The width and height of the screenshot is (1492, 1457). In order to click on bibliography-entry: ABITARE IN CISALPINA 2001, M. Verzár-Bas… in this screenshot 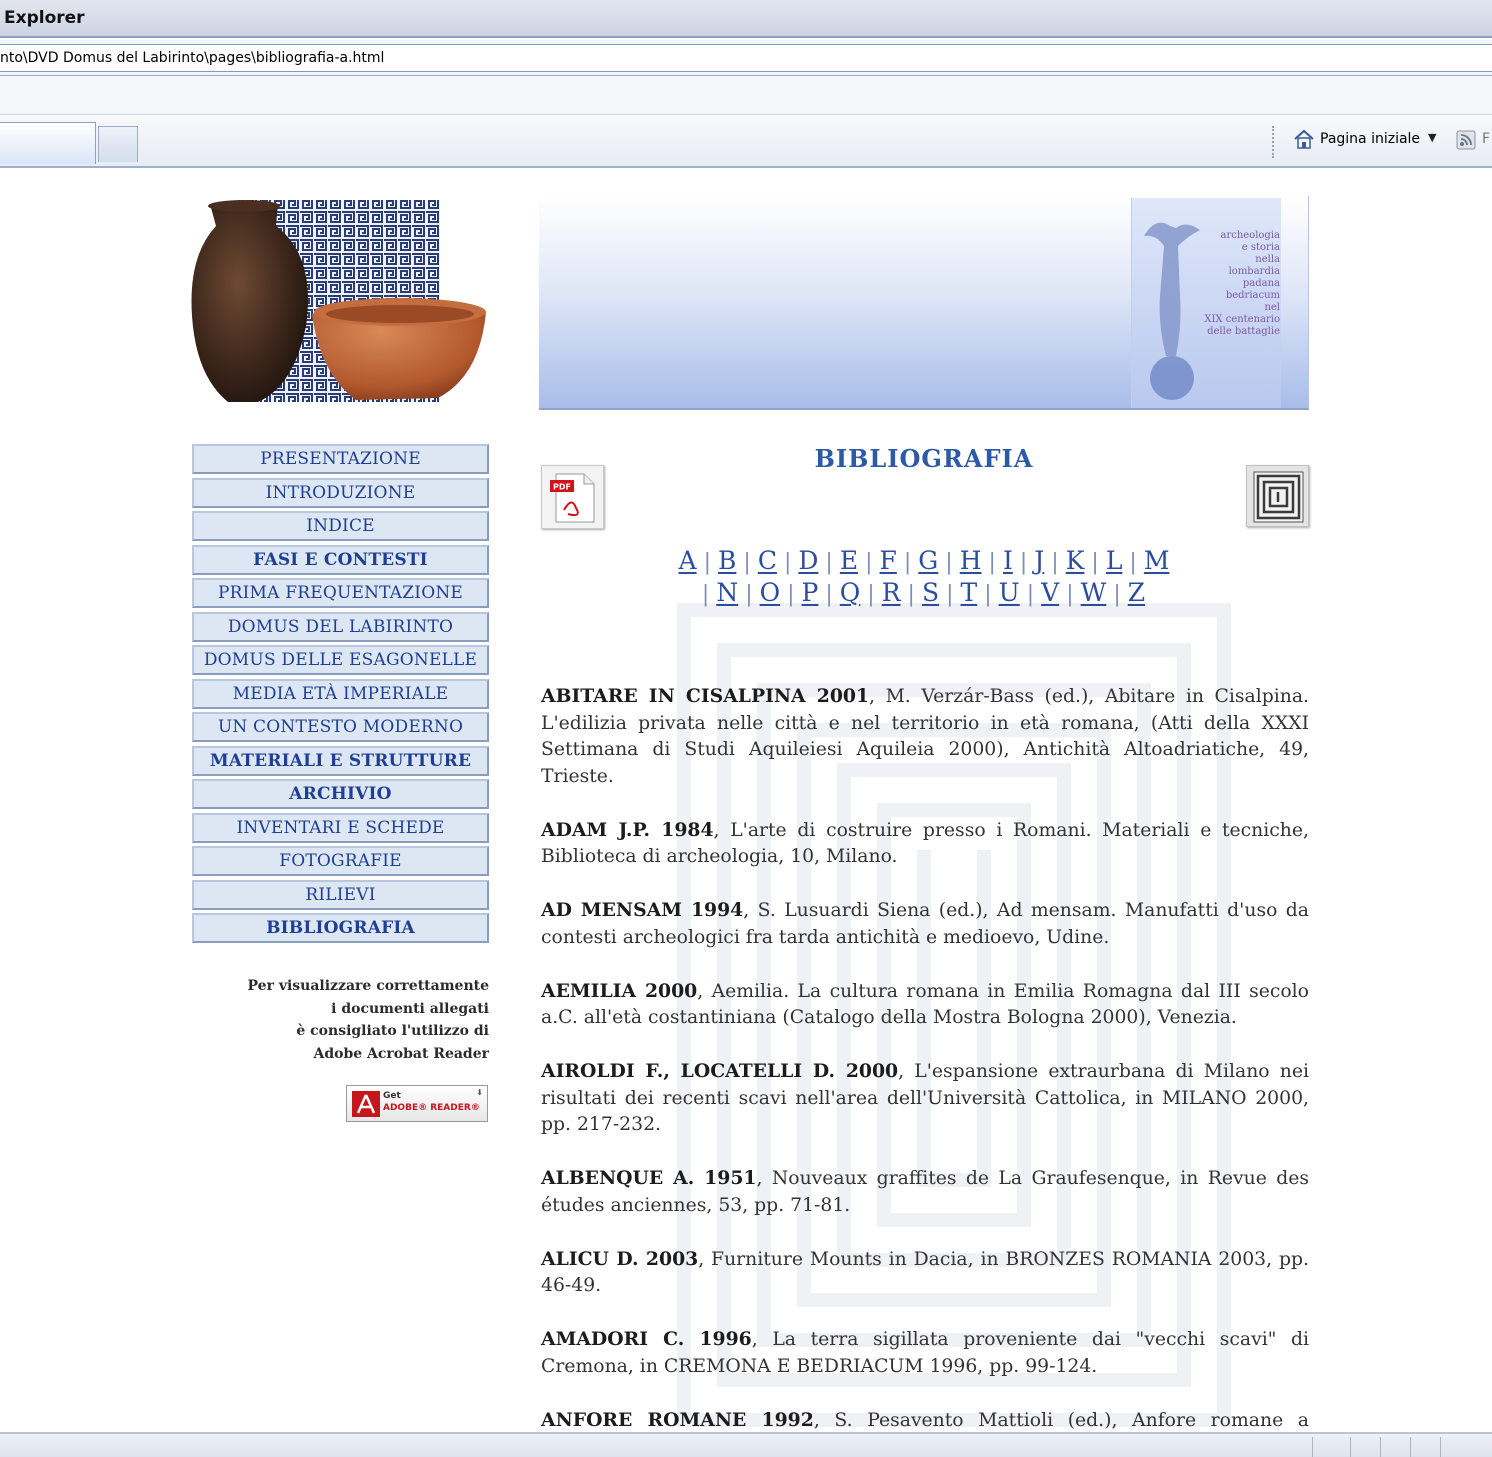, I will do `click(925, 736)`.